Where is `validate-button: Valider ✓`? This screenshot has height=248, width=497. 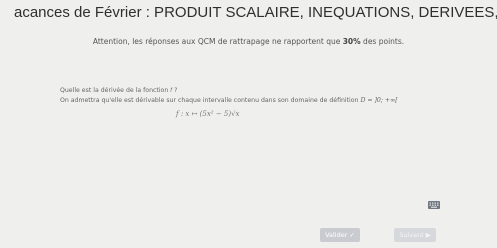 validate-button: Valider ✓ is located at coordinates (340, 235).